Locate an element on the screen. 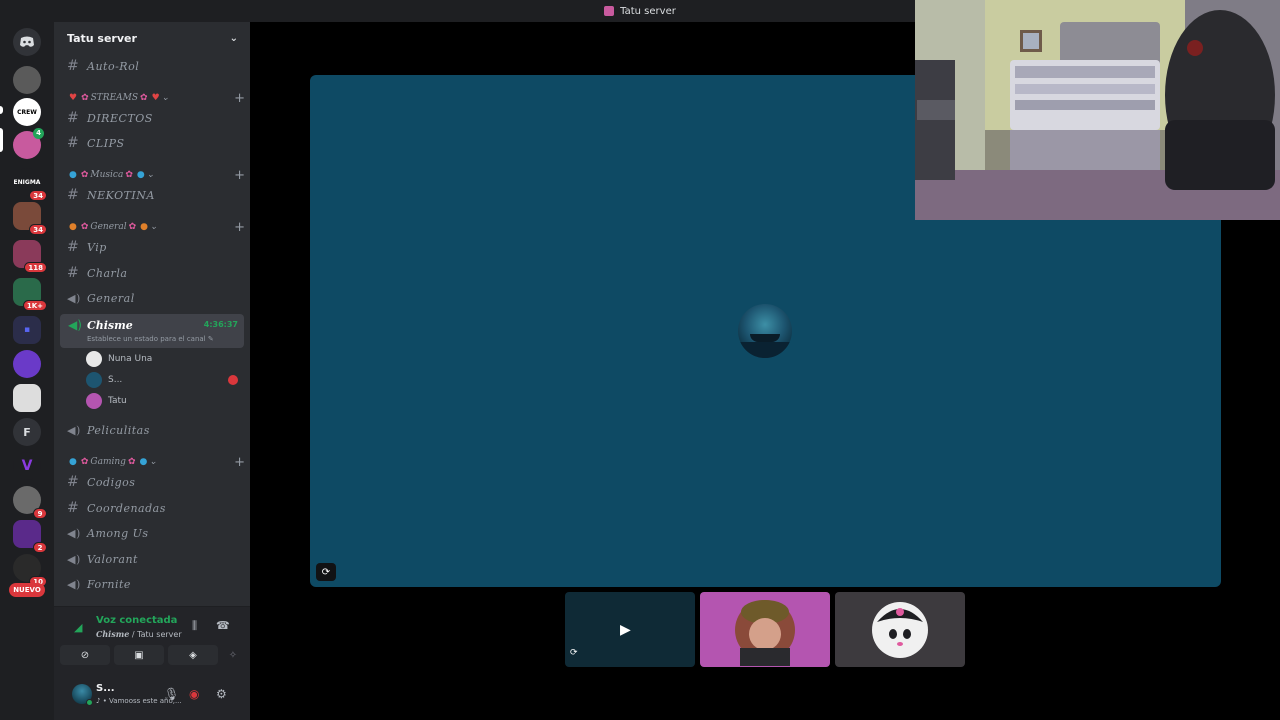 The width and height of the screenshot is (1280, 720). selected-indicator is located at coordinates (1, 140).